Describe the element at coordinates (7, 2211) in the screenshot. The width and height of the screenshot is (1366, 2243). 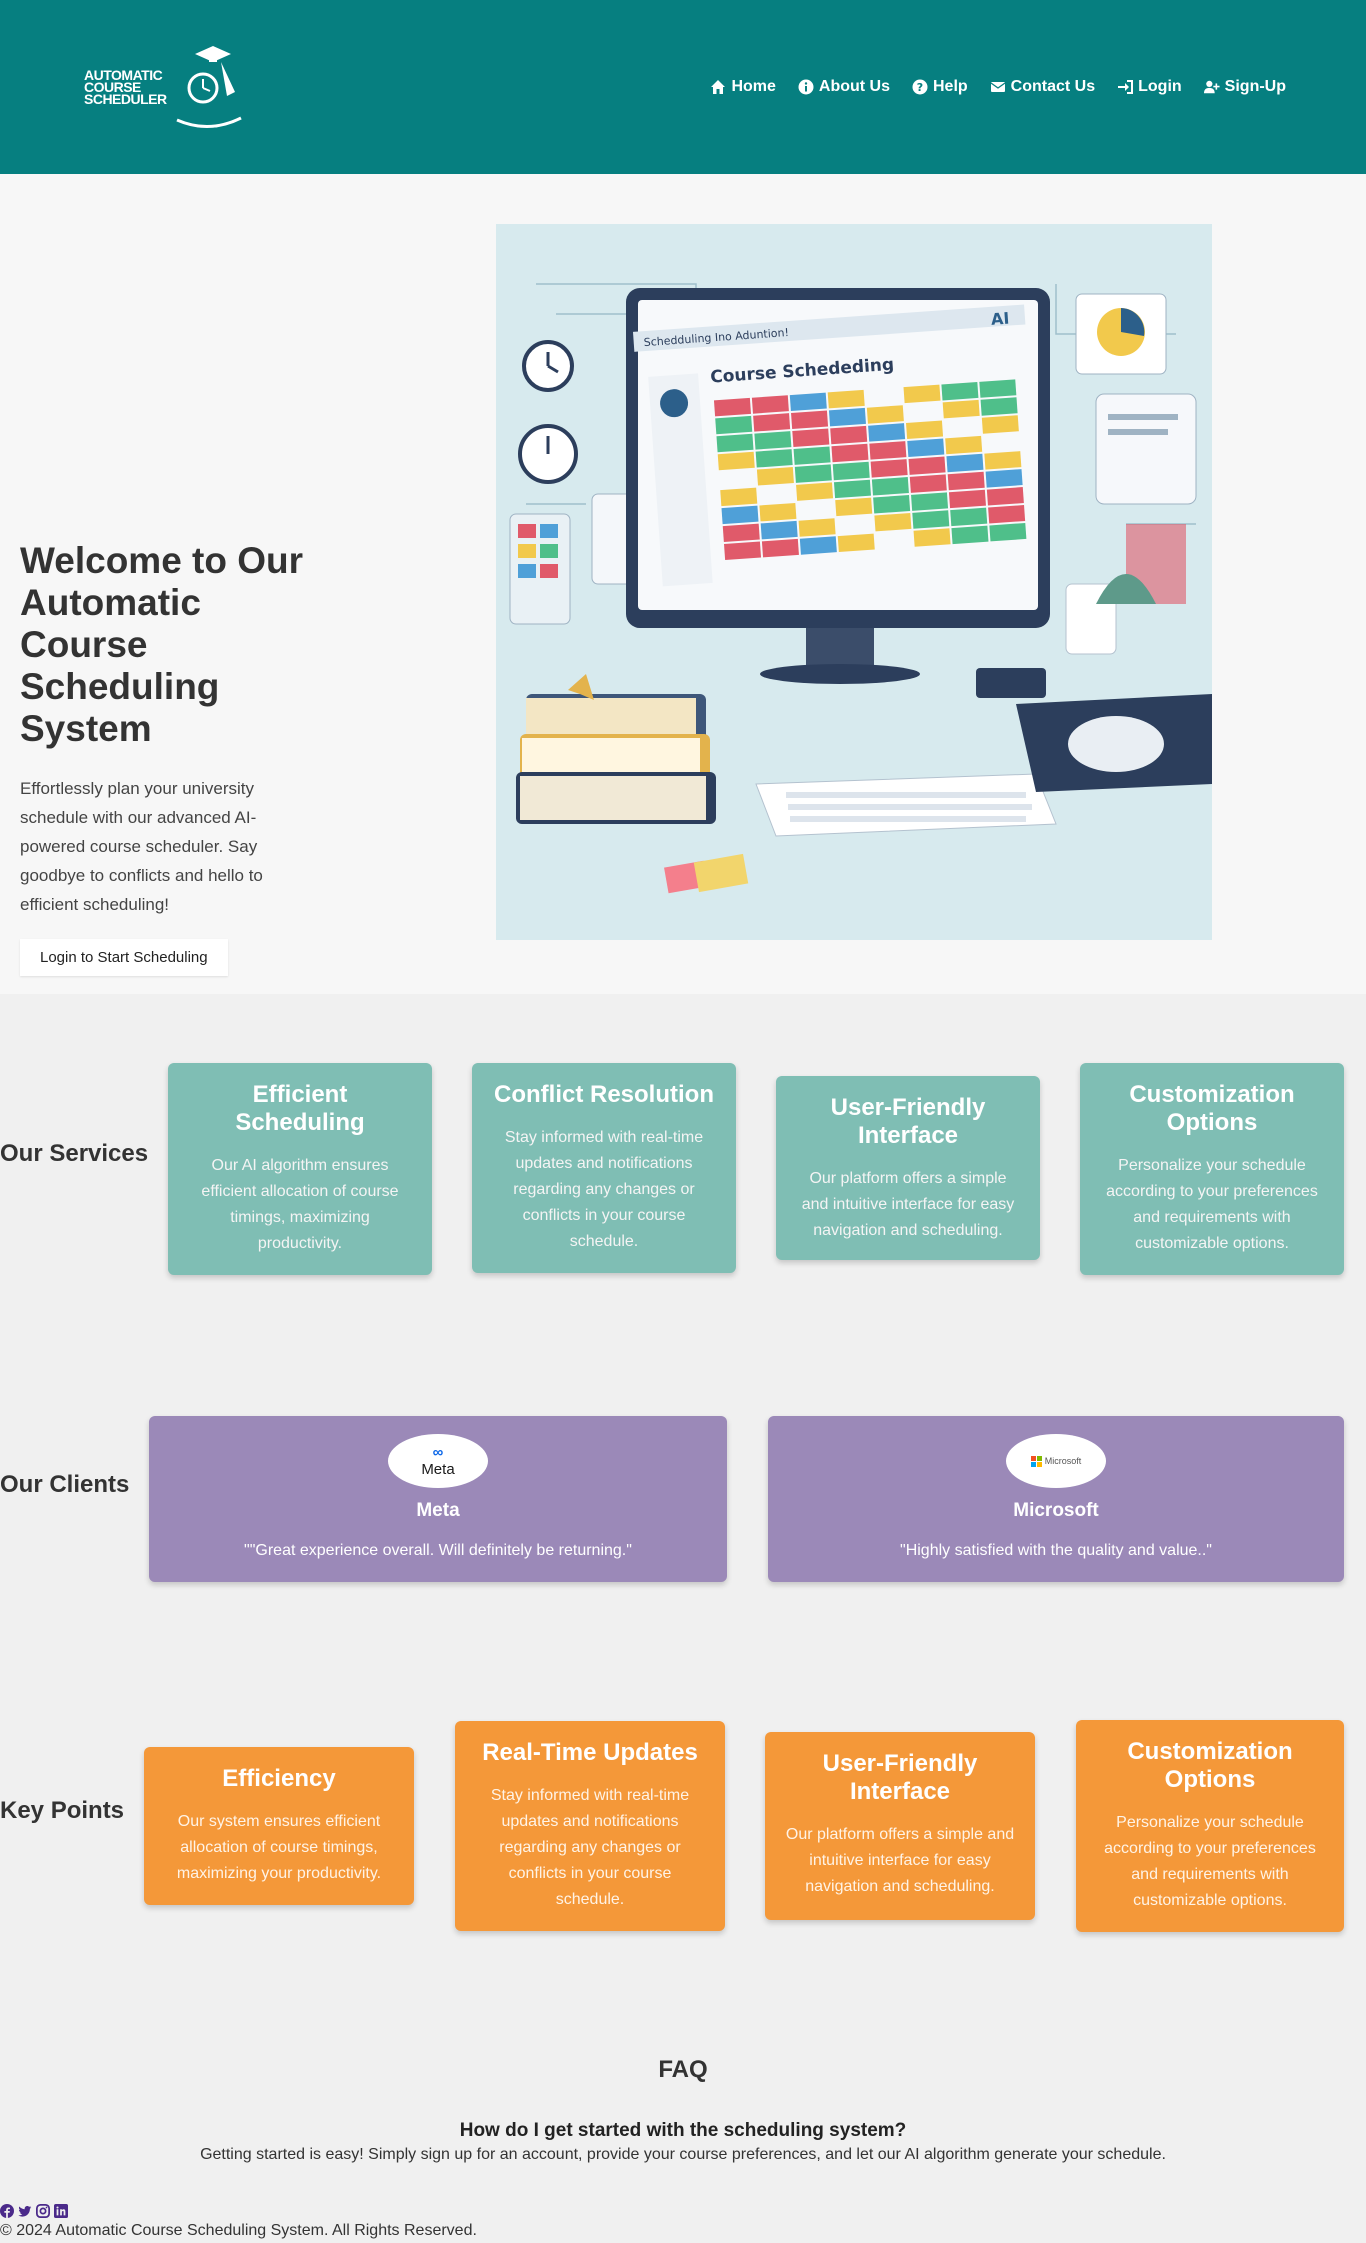
I see `facebook-icon` at that location.